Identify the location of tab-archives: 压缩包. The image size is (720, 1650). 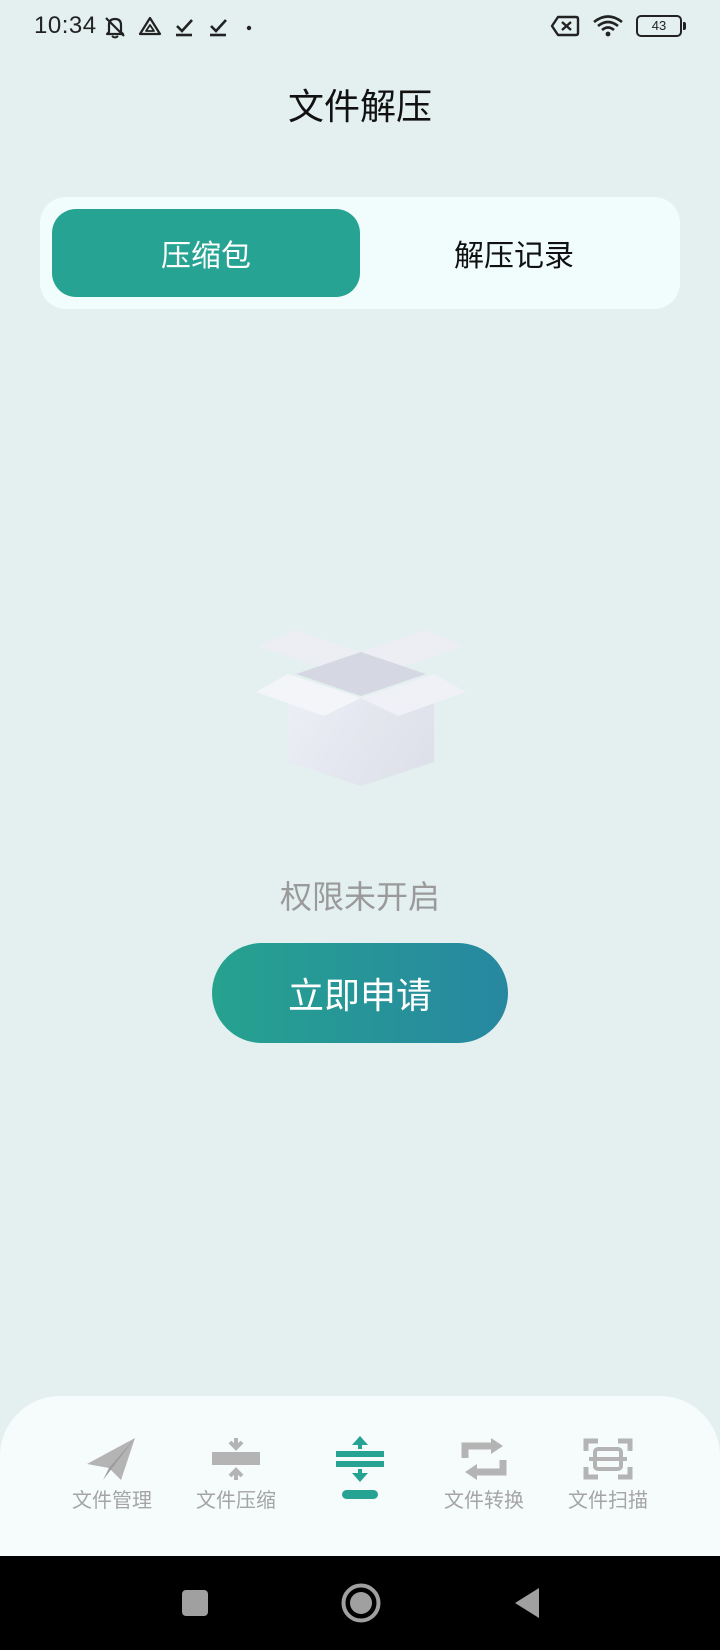
(206, 253).